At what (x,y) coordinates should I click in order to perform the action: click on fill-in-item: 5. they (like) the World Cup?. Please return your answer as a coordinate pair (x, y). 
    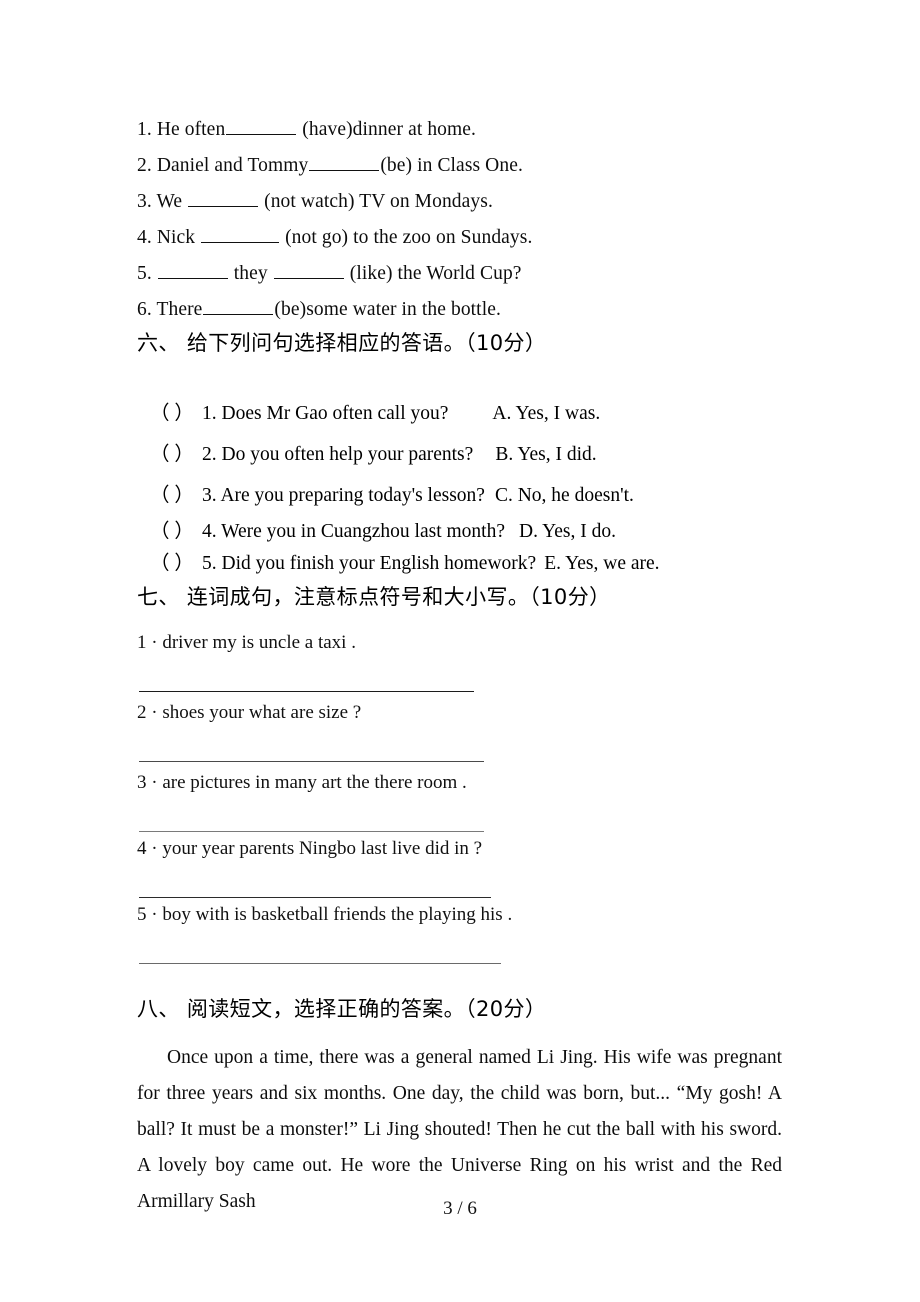
    Looking at the image, I should click on (487, 274).